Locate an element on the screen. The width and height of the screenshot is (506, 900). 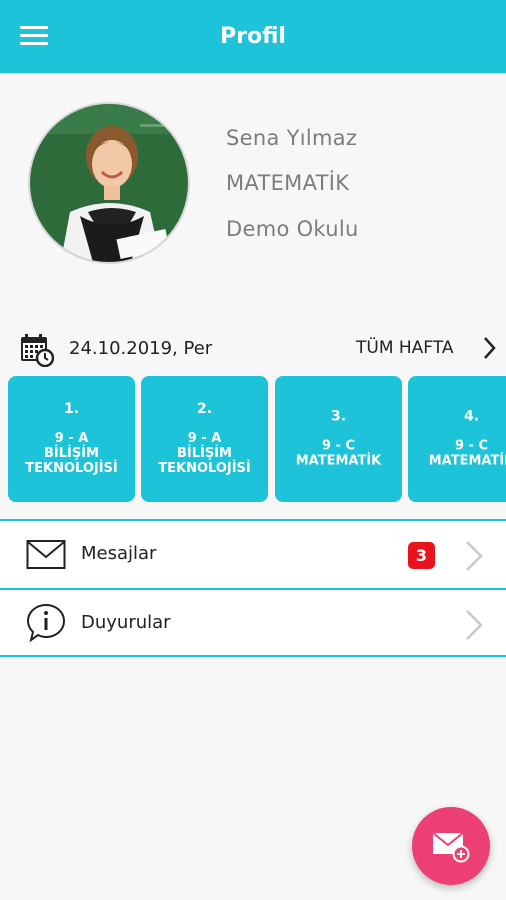
lesson-card: 4. 9 - C MATEMATİK is located at coordinates (457, 439).